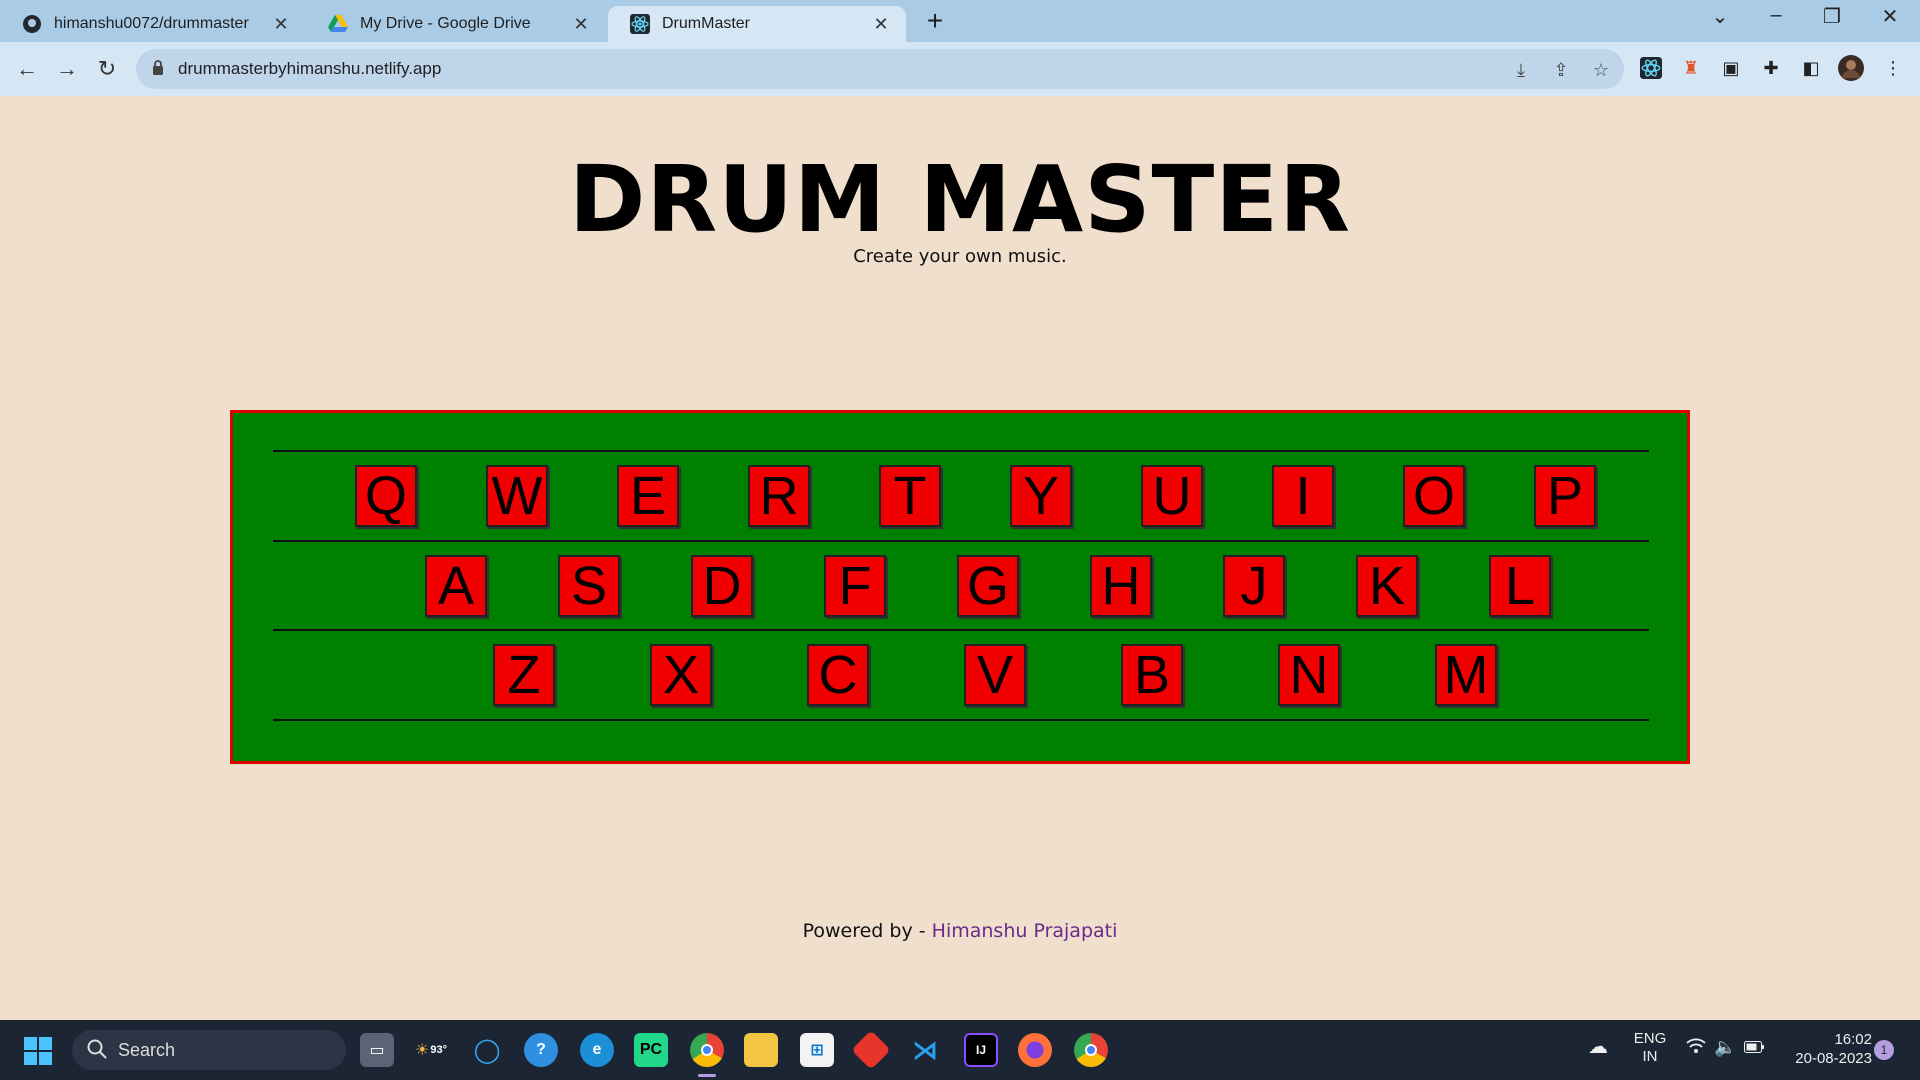 The height and width of the screenshot is (1080, 1920). I want to click on minimize-button: –, so click(1776, 15).